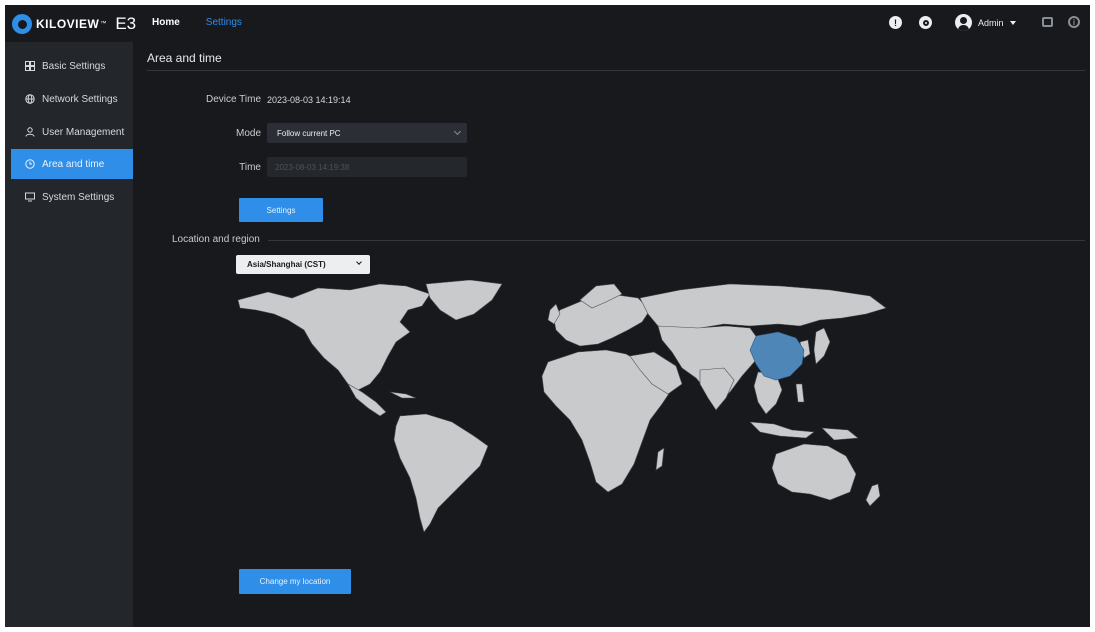 The image size is (1095, 632). Describe the element at coordinates (126, 23) in the screenshot. I see `model-name: E3` at that location.